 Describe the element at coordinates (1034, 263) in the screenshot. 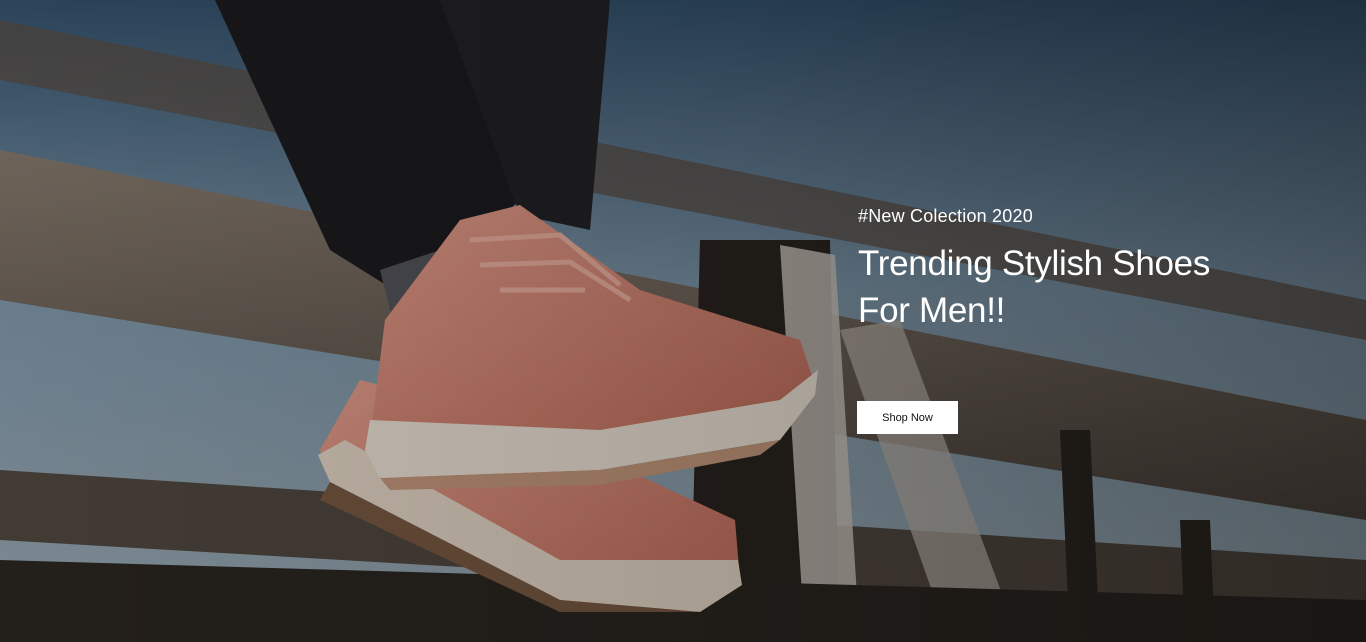

I see `hero-headline-line-1: Trending Stylish Shoes` at that location.